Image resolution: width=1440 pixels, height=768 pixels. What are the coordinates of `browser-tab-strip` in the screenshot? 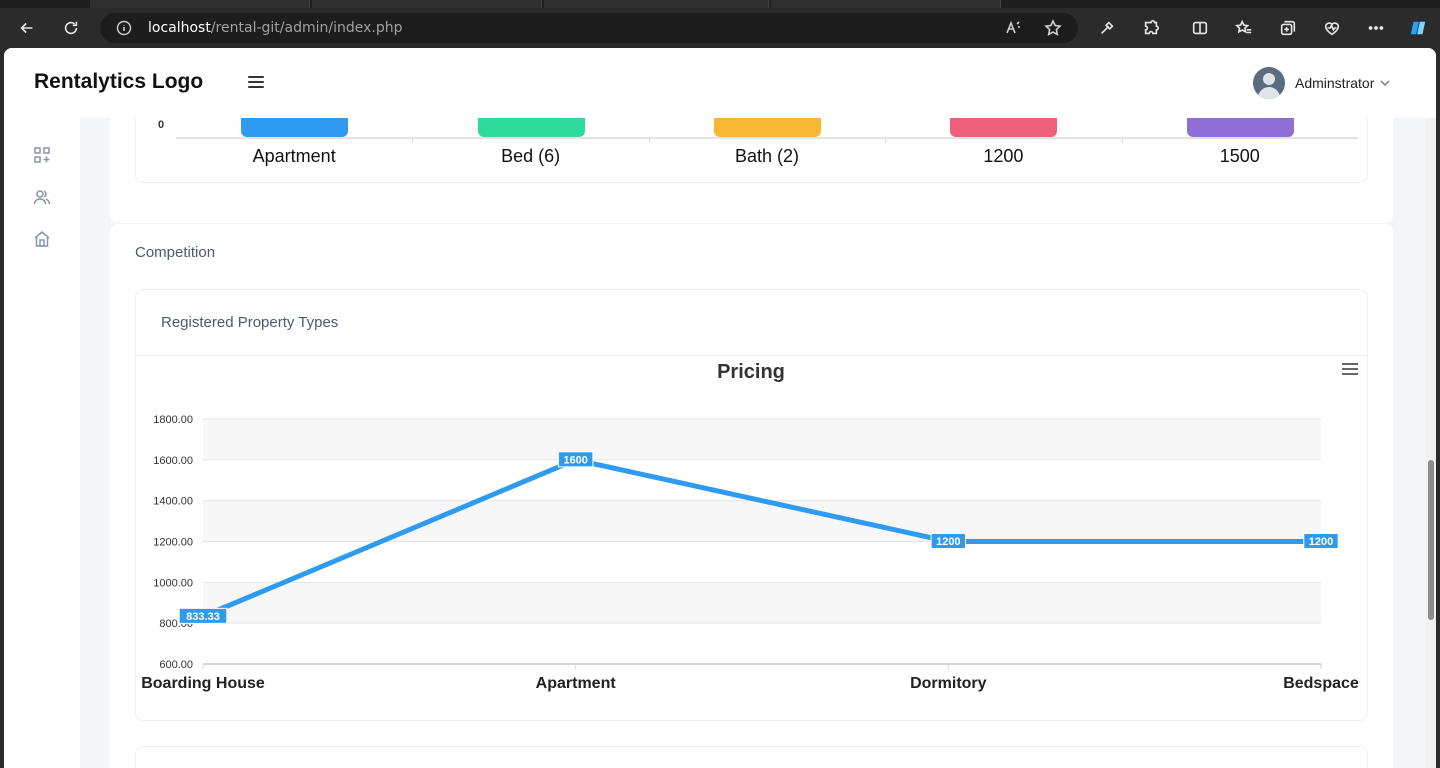 It's located at (720, 4).